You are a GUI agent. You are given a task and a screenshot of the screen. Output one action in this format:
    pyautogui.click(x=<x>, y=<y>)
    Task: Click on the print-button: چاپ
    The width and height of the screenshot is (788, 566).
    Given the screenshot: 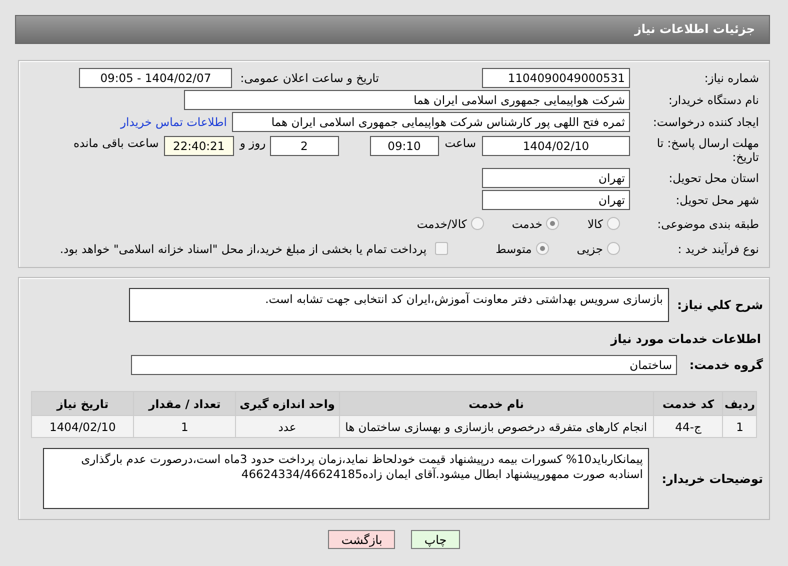 What is the action you would take?
    pyautogui.click(x=435, y=539)
    